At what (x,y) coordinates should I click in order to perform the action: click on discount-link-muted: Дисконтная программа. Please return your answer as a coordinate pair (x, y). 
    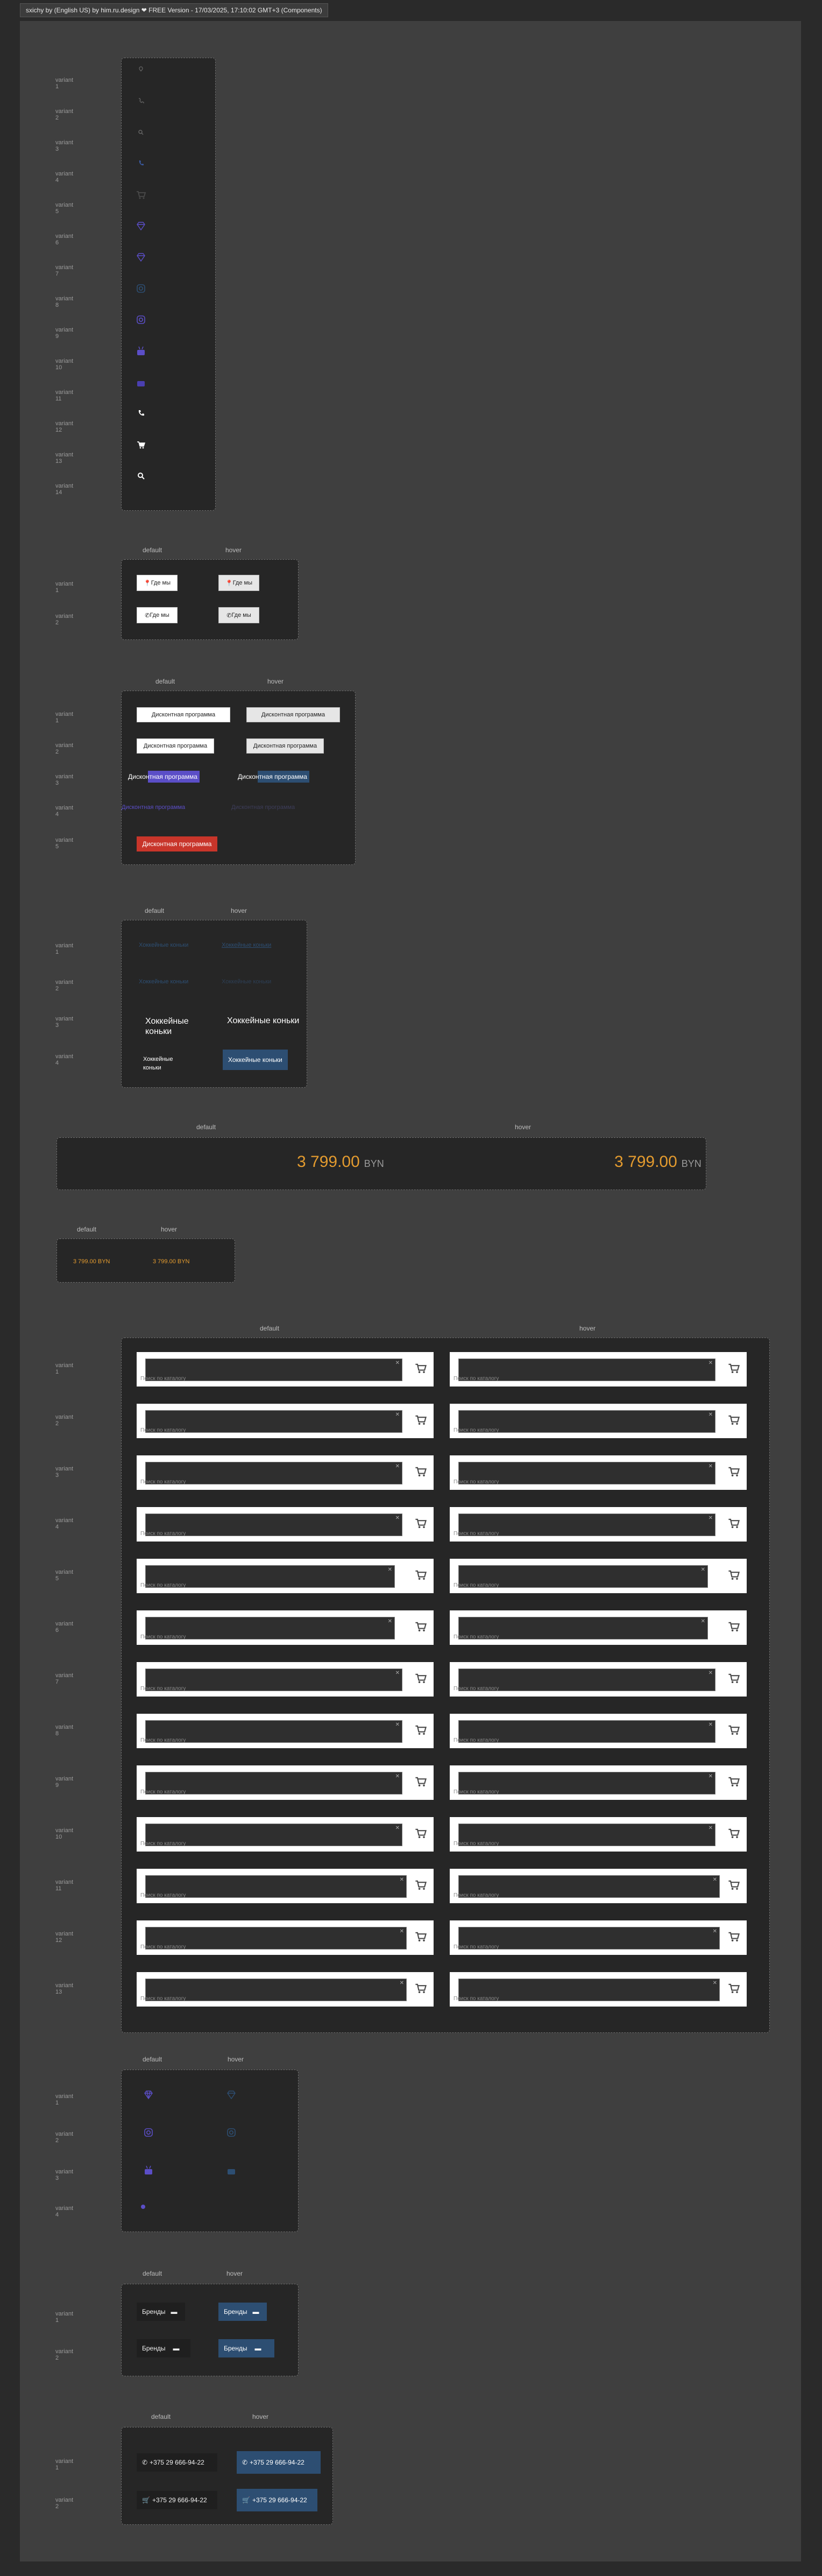
    Looking at the image, I should click on (153, 807).